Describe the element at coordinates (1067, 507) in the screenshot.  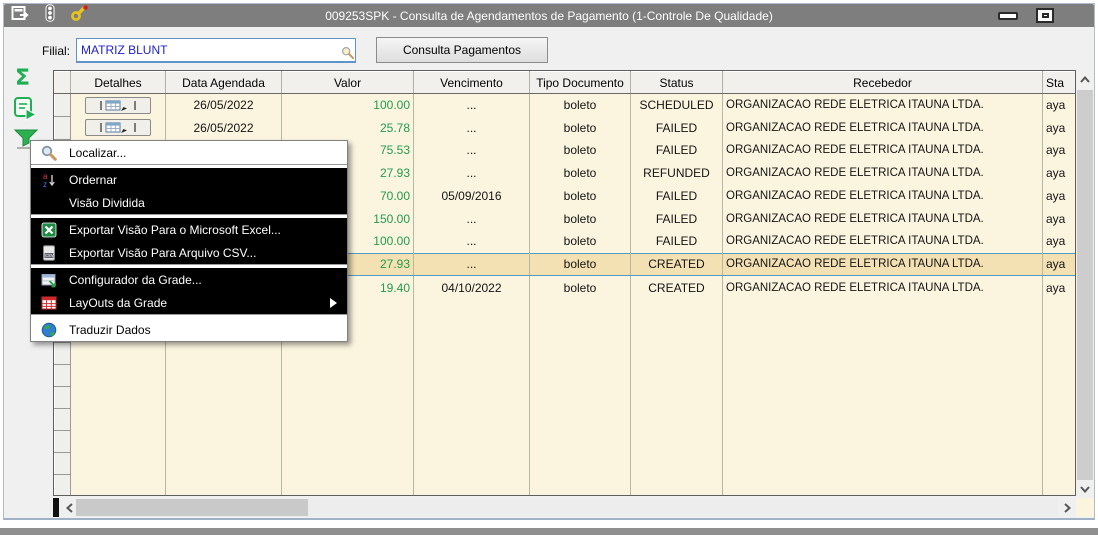
I see `scroll-right-button` at that location.